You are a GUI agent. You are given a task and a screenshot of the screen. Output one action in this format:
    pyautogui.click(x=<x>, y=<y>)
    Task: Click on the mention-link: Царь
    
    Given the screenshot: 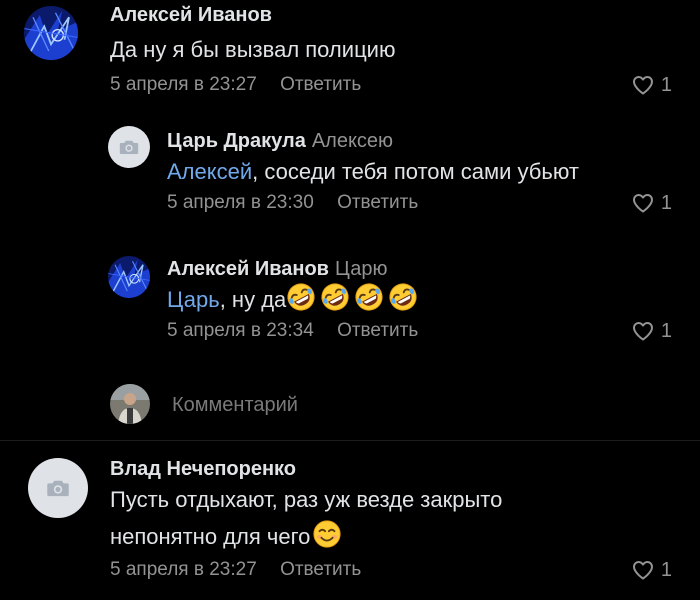 What is the action you would take?
    pyautogui.click(x=193, y=299)
    